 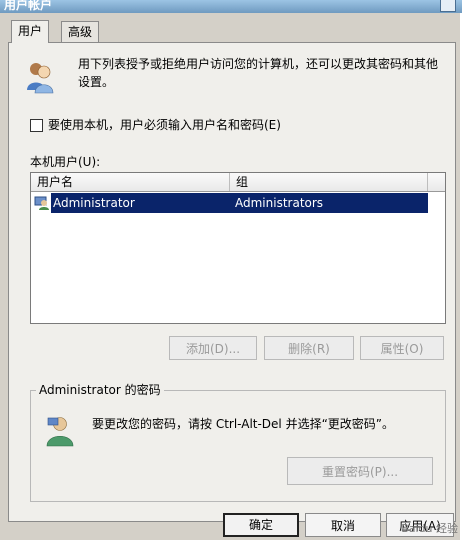 I want to click on table-row: Administrator Administrators, so click(x=239, y=203).